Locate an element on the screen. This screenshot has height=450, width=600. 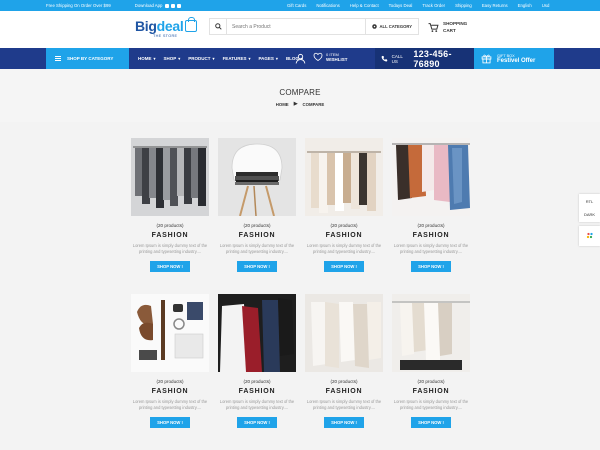
download-app: Download App is located at coordinates (158, 5).